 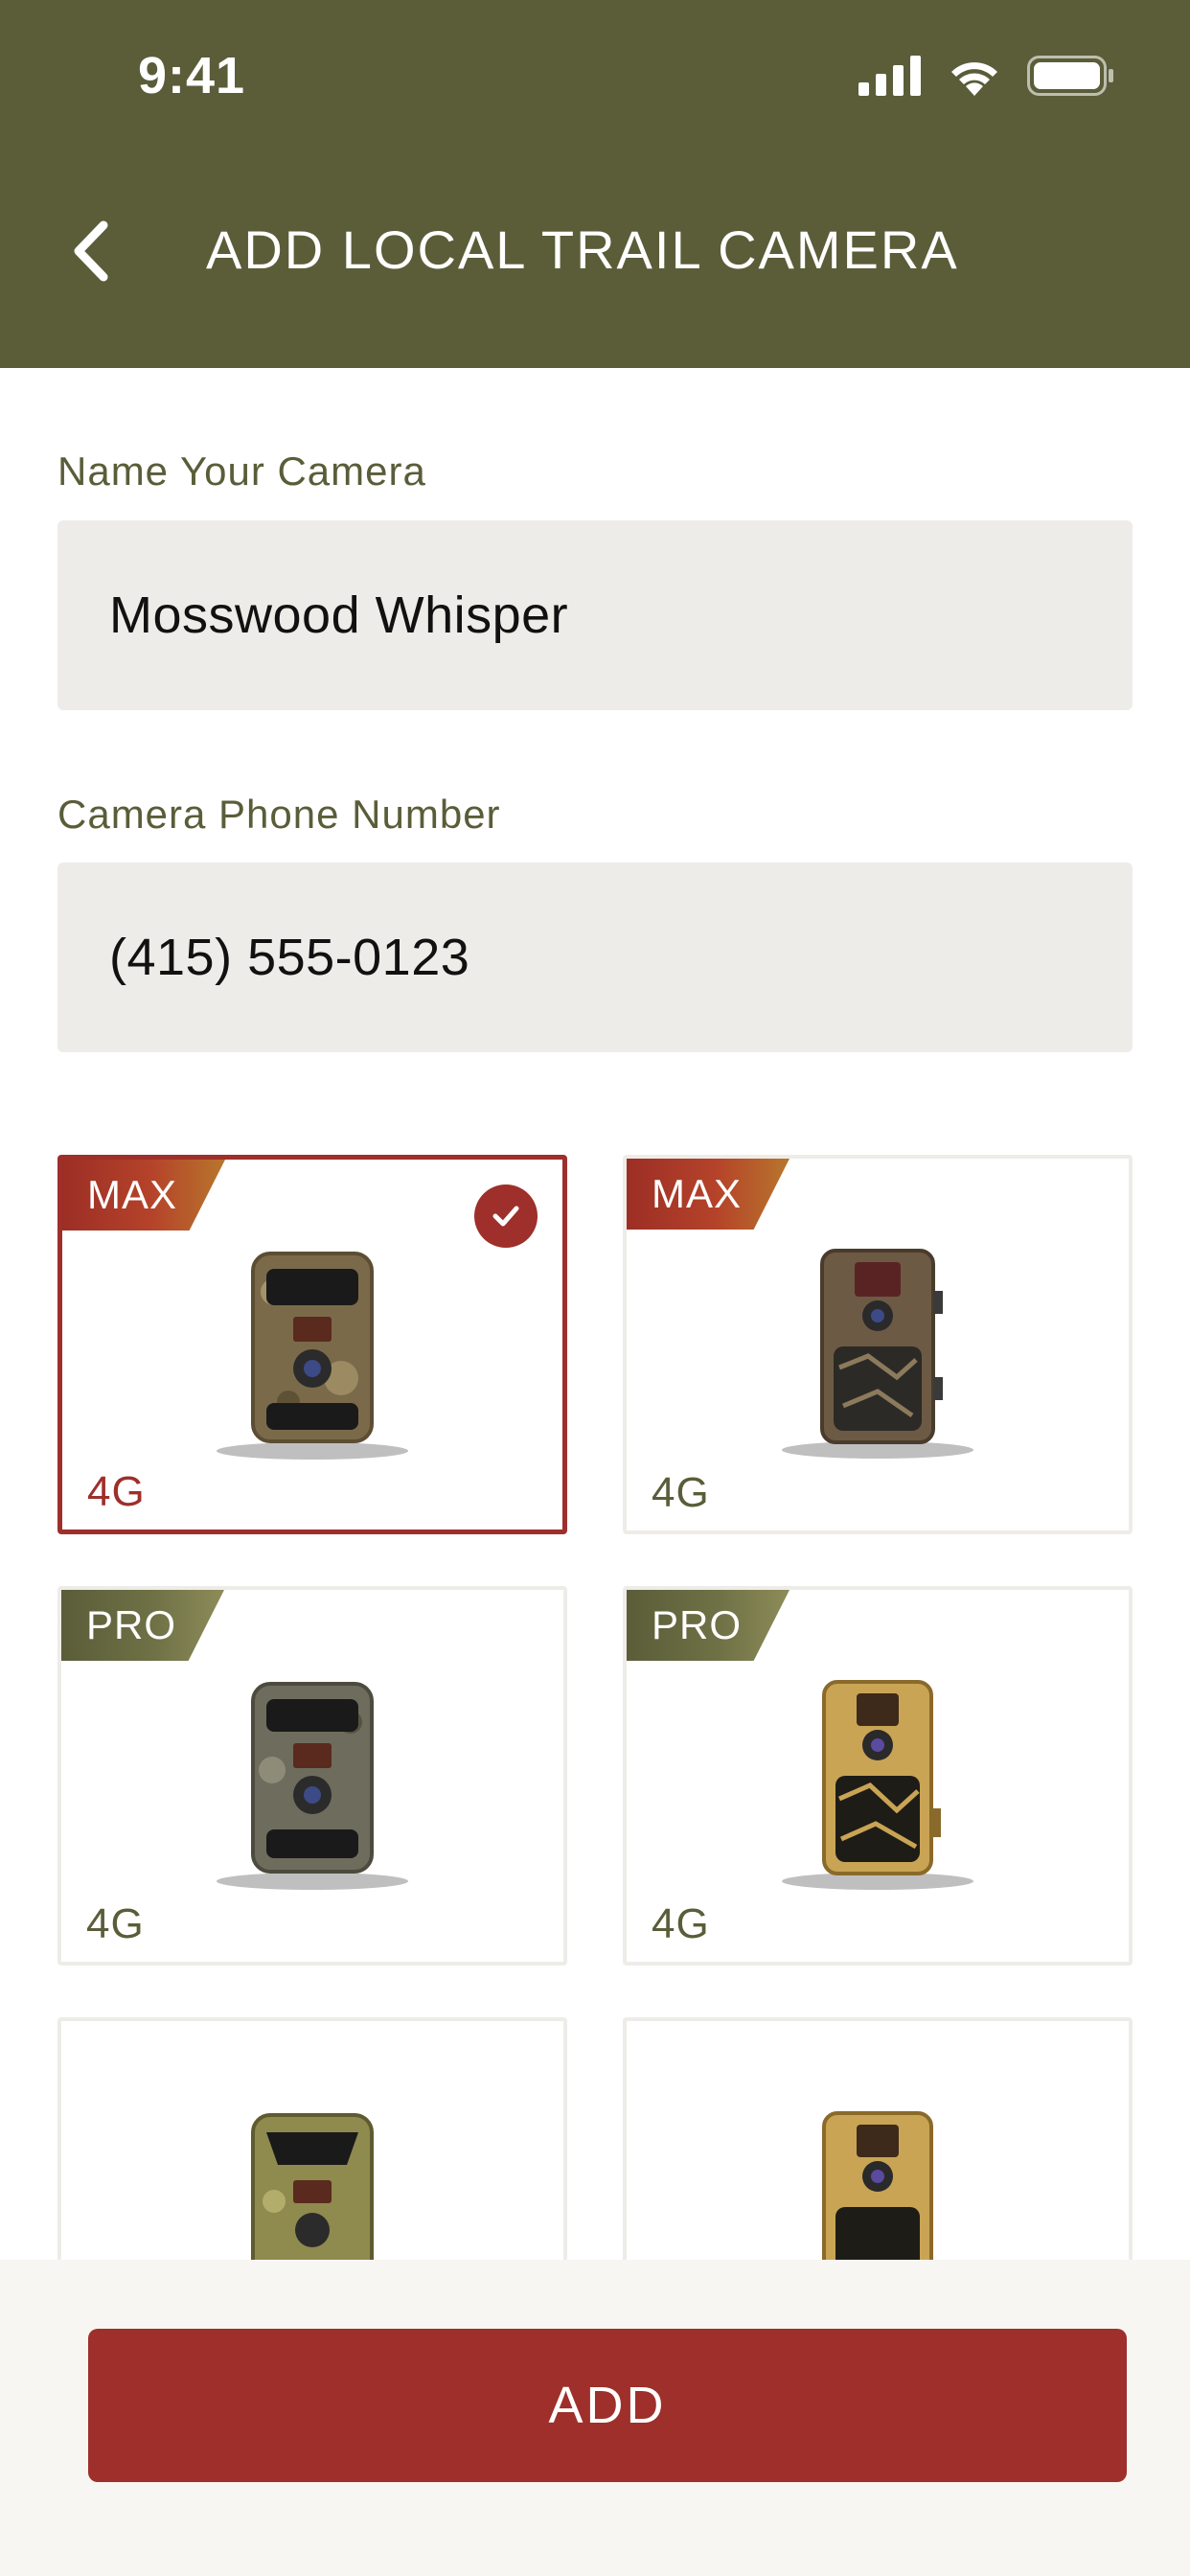 What do you see at coordinates (289, 957) in the screenshot?
I see `phone-value: (415) 555-0123` at bounding box center [289, 957].